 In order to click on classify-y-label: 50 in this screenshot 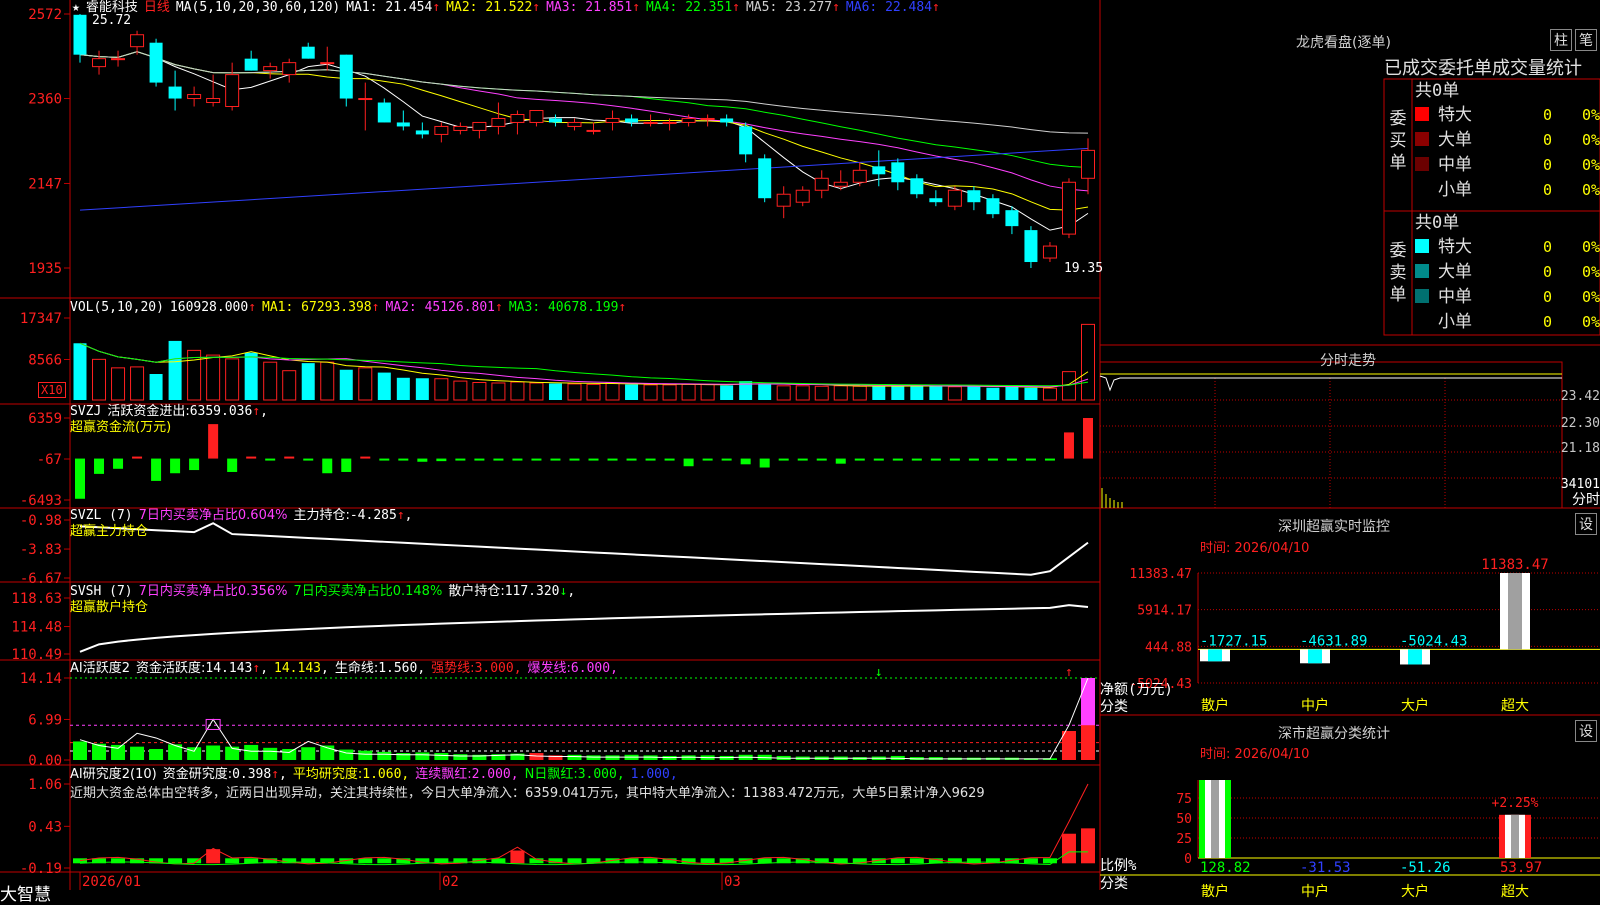, I will do `click(1184, 819)`.